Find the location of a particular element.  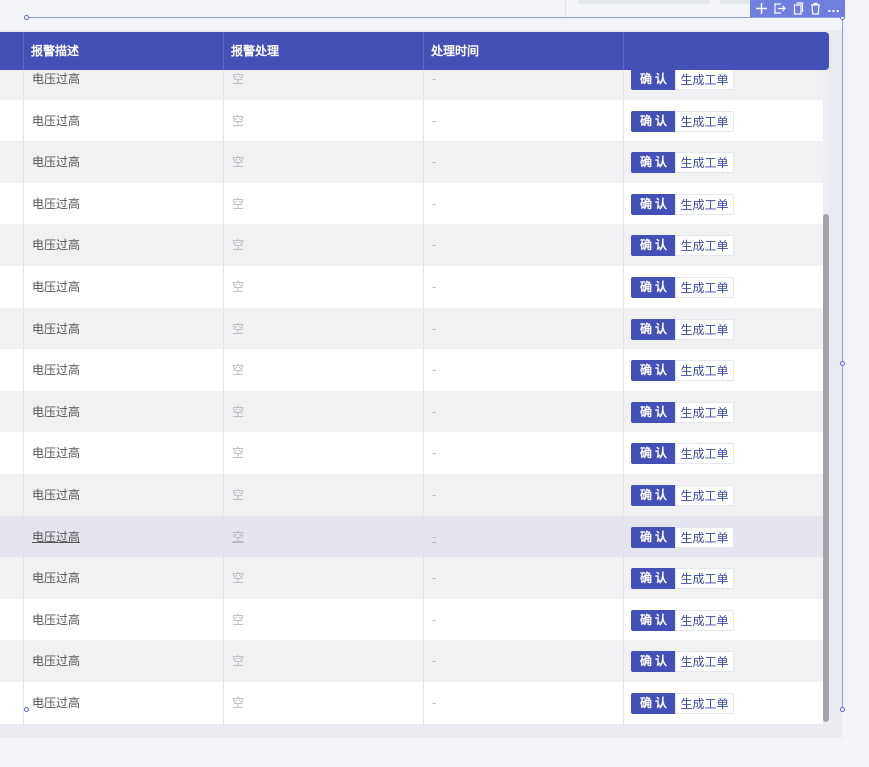

selection-outline-top is located at coordinates (434, 17).